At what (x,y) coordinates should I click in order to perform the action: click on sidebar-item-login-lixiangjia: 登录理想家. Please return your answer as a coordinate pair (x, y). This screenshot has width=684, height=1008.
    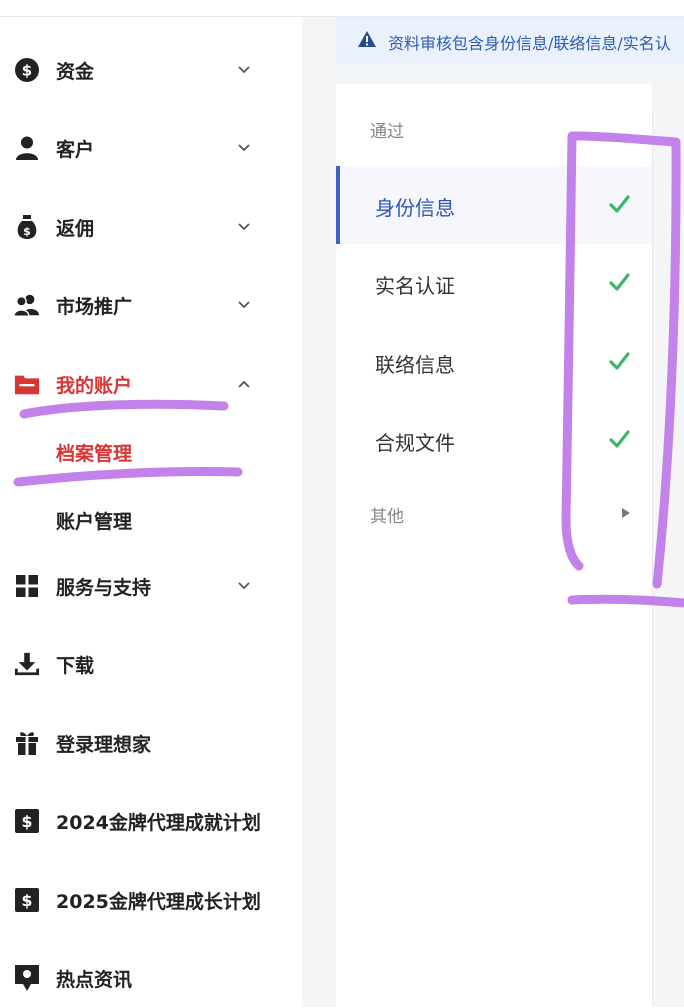
    Looking at the image, I should click on (151, 743).